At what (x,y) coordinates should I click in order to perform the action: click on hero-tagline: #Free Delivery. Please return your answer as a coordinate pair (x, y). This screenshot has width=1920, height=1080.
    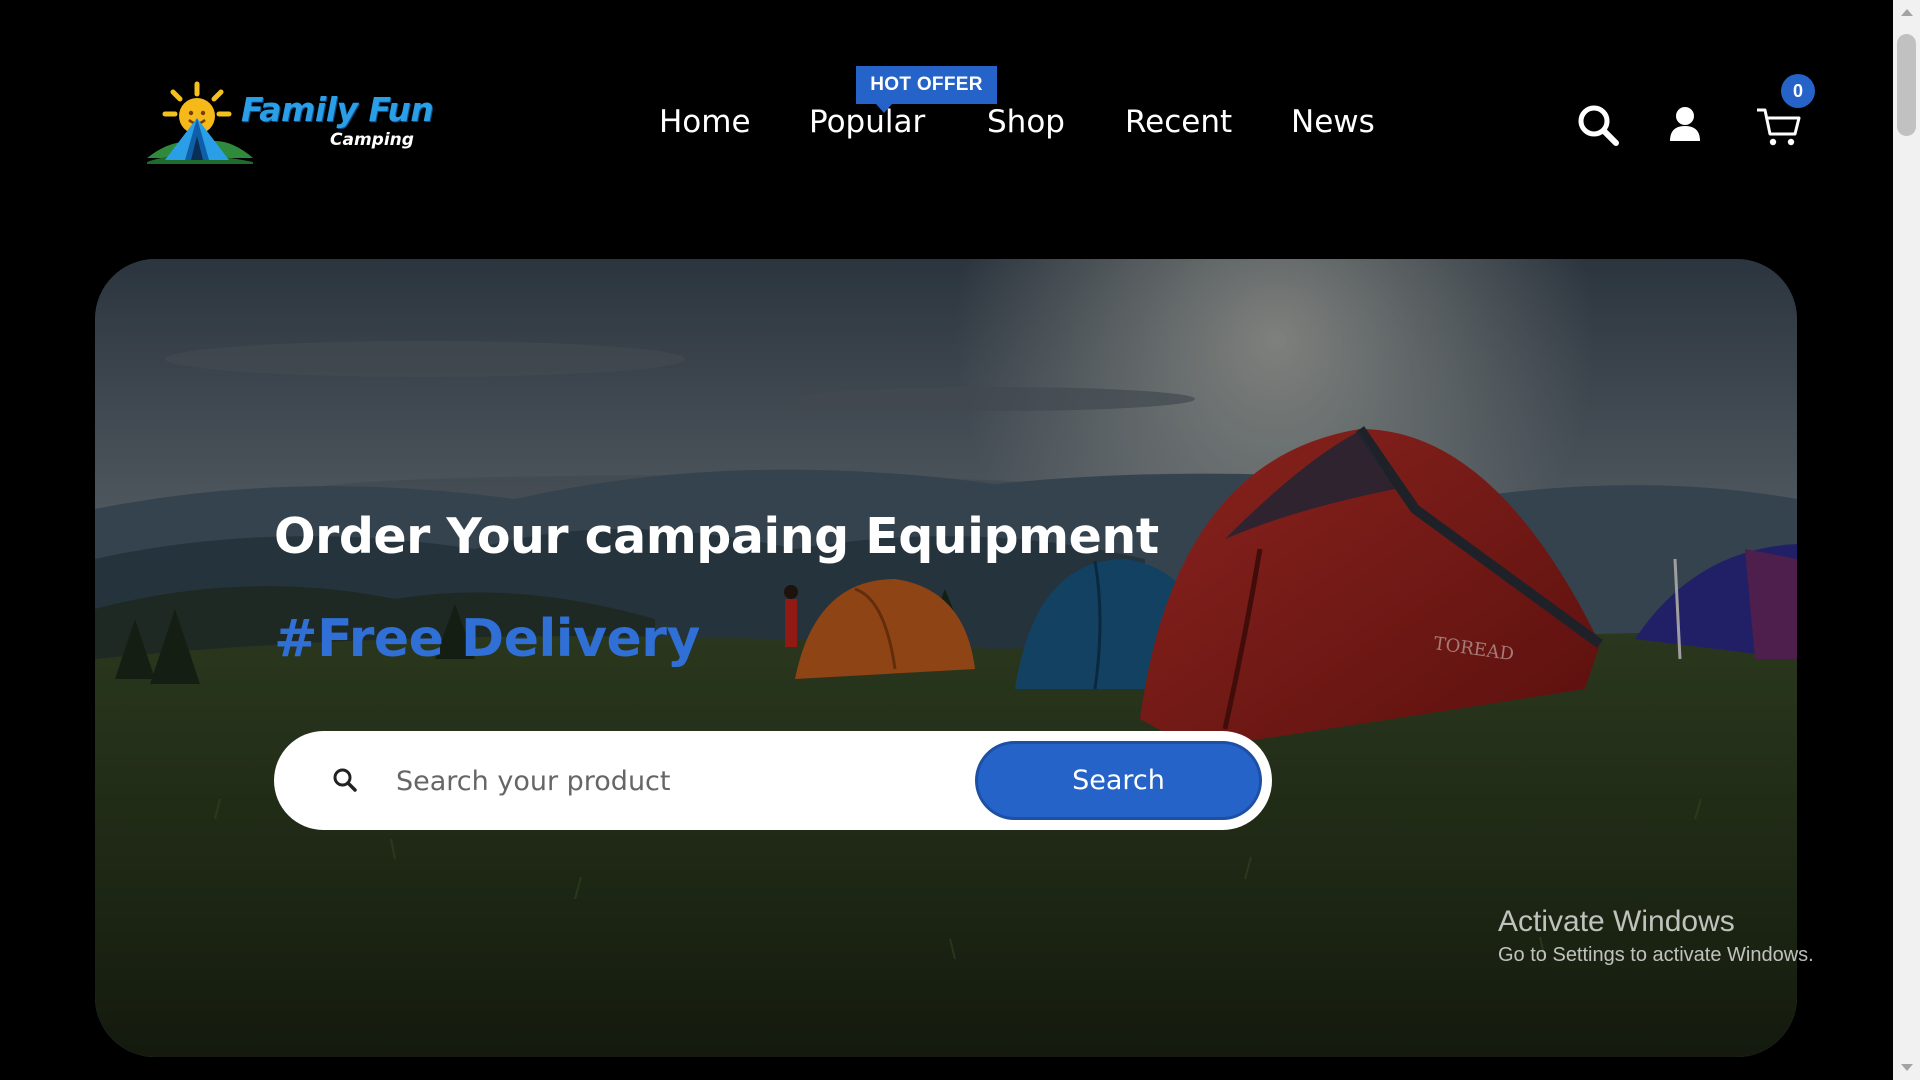
    Looking at the image, I should click on (487, 639).